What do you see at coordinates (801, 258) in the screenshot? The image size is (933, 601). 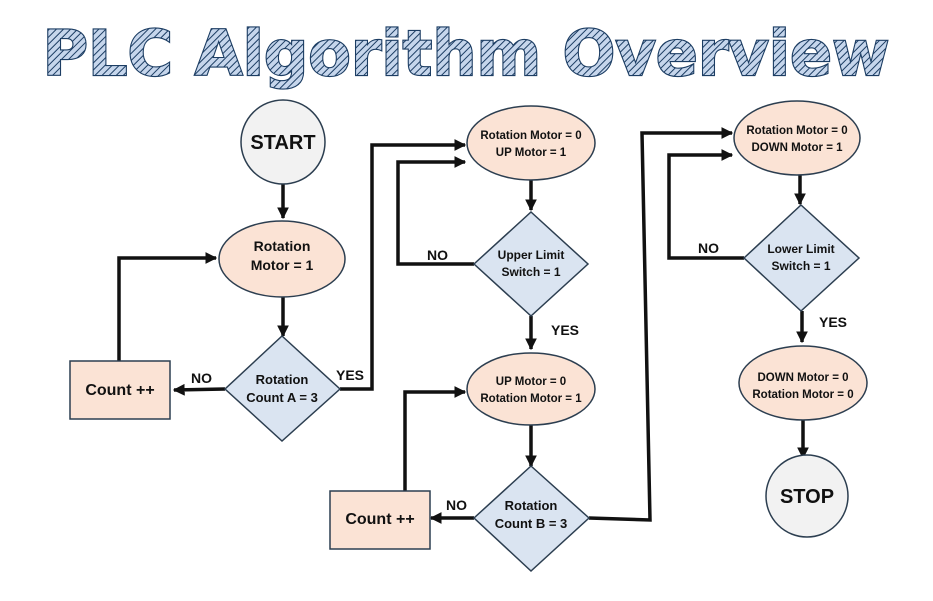 I see `decision-lower-limit: Lower Limit Switch = 1` at bounding box center [801, 258].